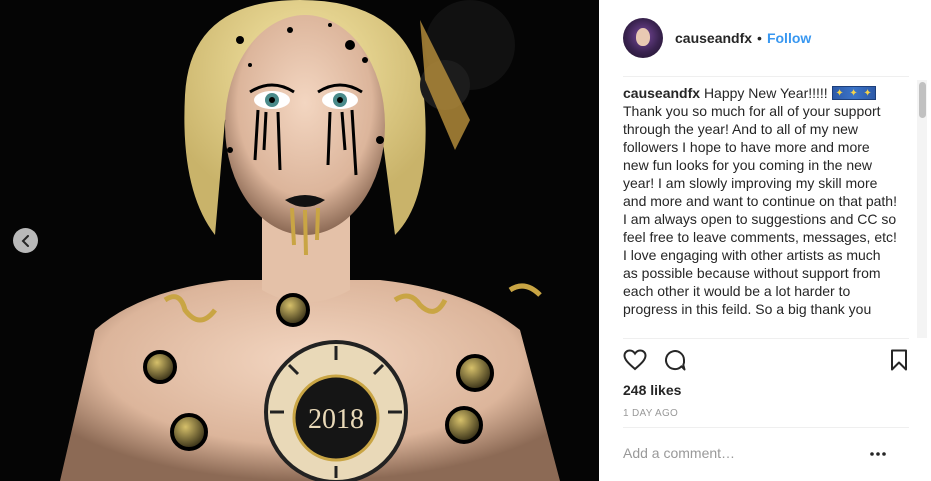  I want to click on follow-button: Follow, so click(789, 38).